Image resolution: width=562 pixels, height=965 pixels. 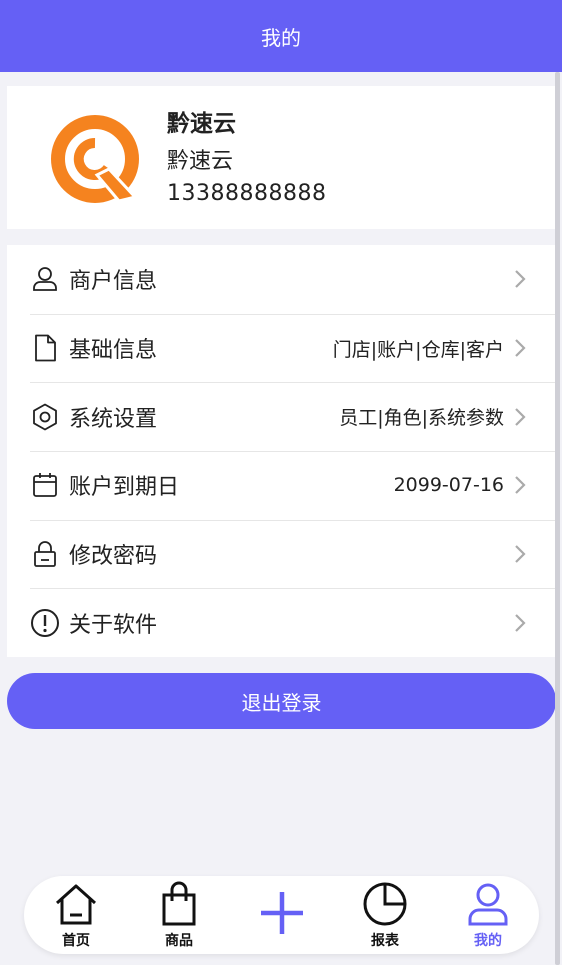 I want to click on tab-label: 报表, so click(x=385, y=941).